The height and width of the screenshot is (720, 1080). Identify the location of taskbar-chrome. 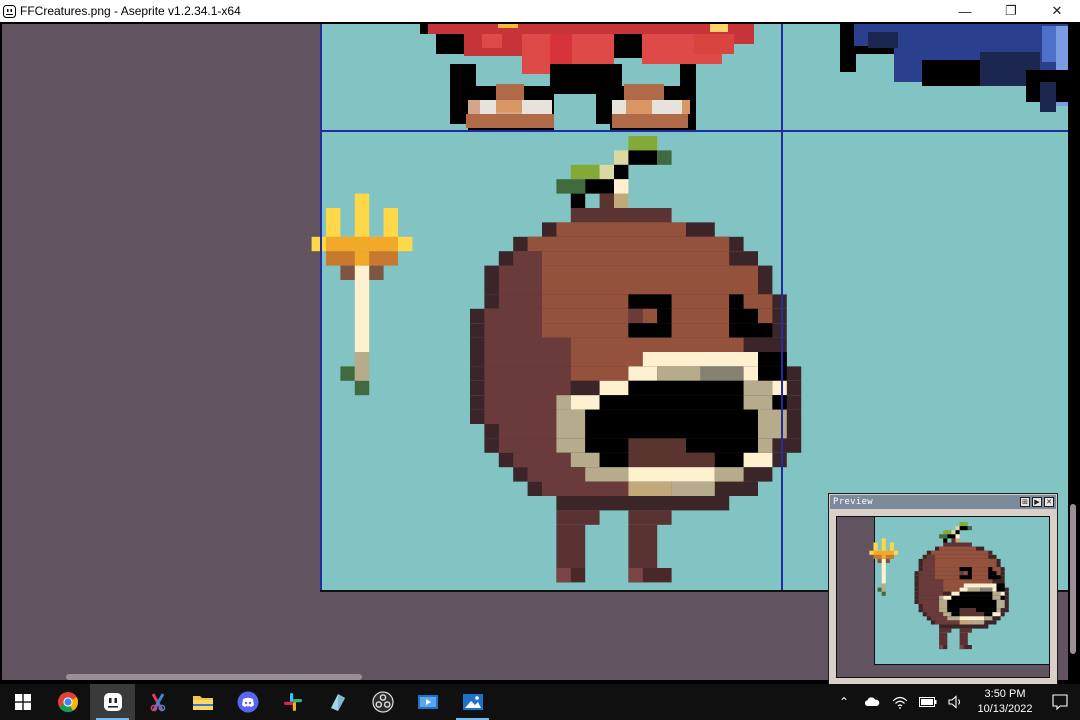
(67, 702).